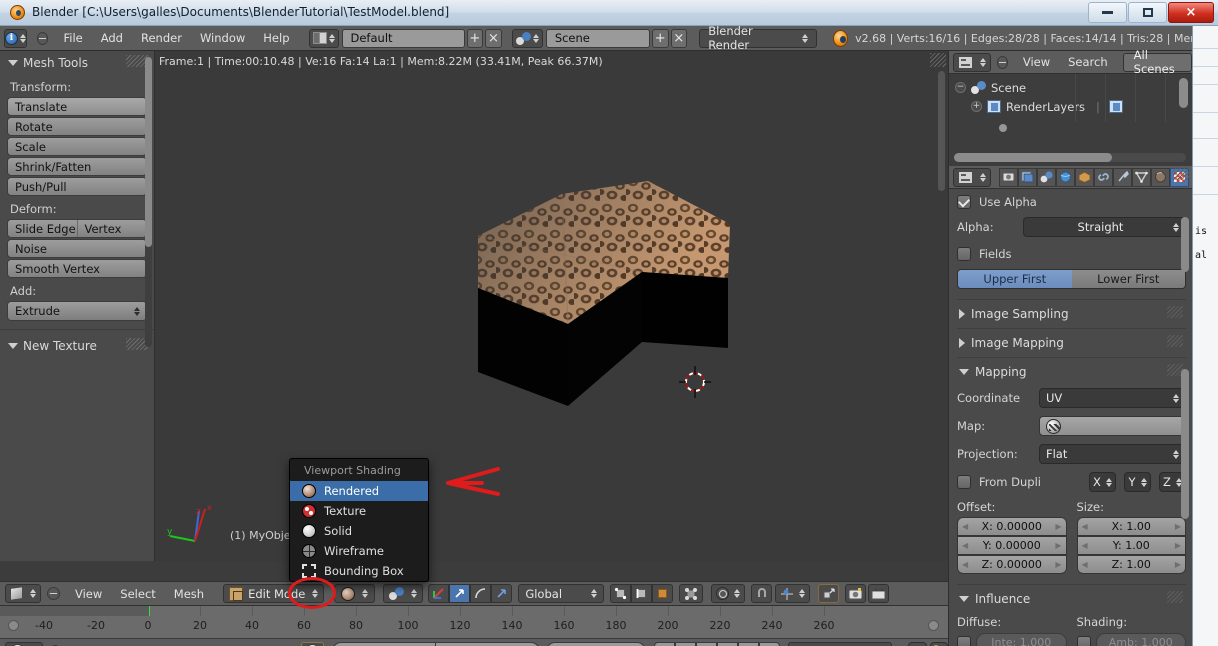 This screenshot has width=1218, height=646. Describe the element at coordinates (197, 644) in the screenshot. I see `menu-frame: Frame` at that location.